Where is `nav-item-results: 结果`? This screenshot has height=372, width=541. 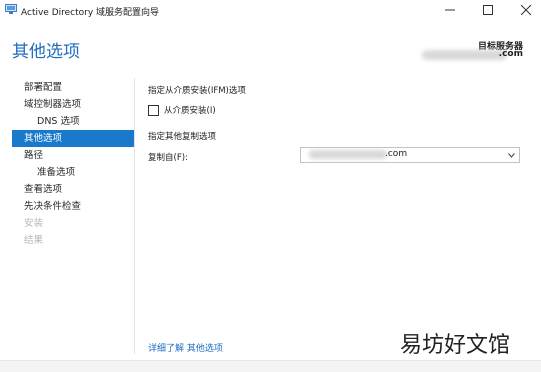
nav-item-results: 结果 is located at coordinates (34, 240).